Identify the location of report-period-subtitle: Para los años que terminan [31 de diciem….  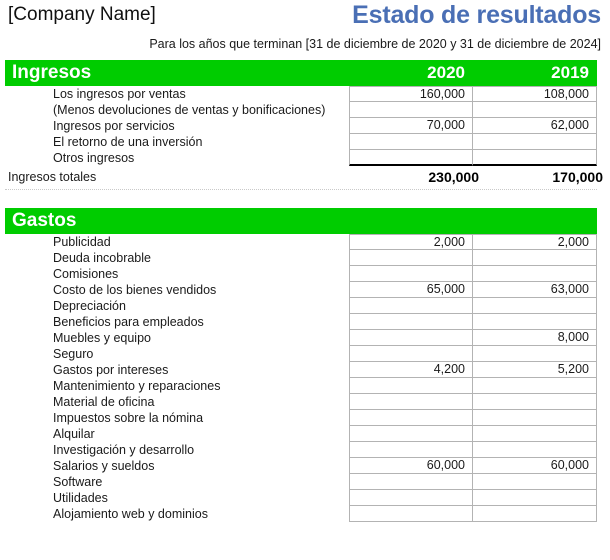
(375, 44).